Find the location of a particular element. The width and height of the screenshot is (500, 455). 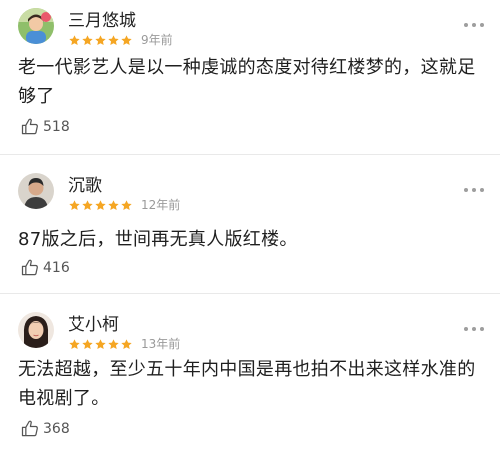

like-button: 368 is located at coordinates (45, 429).